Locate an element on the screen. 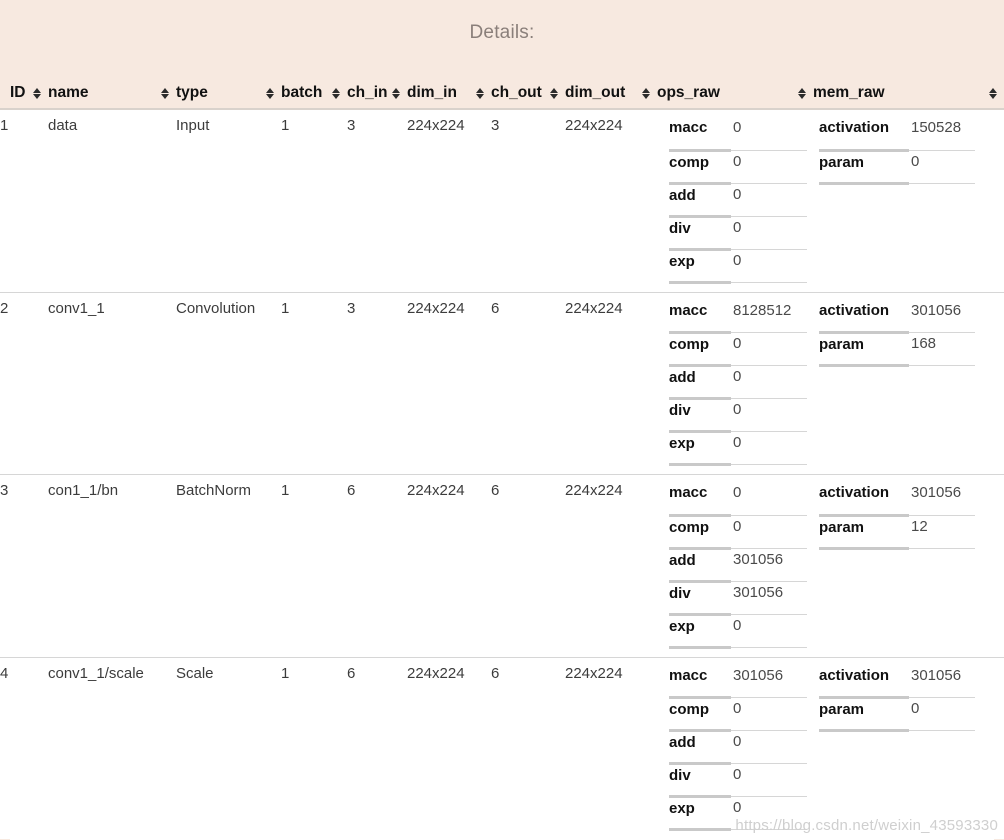 The width and height of the screenshot is (1004, 840). cell-id: 1 is located at coordinates (24, 200).